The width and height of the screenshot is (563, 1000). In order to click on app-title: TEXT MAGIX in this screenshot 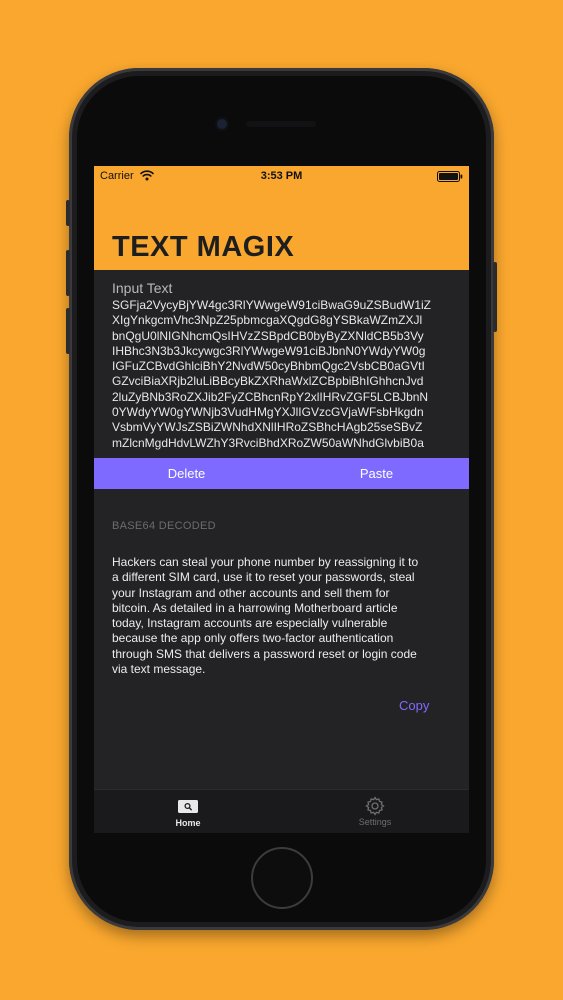, I will do `click(203, 247)`.